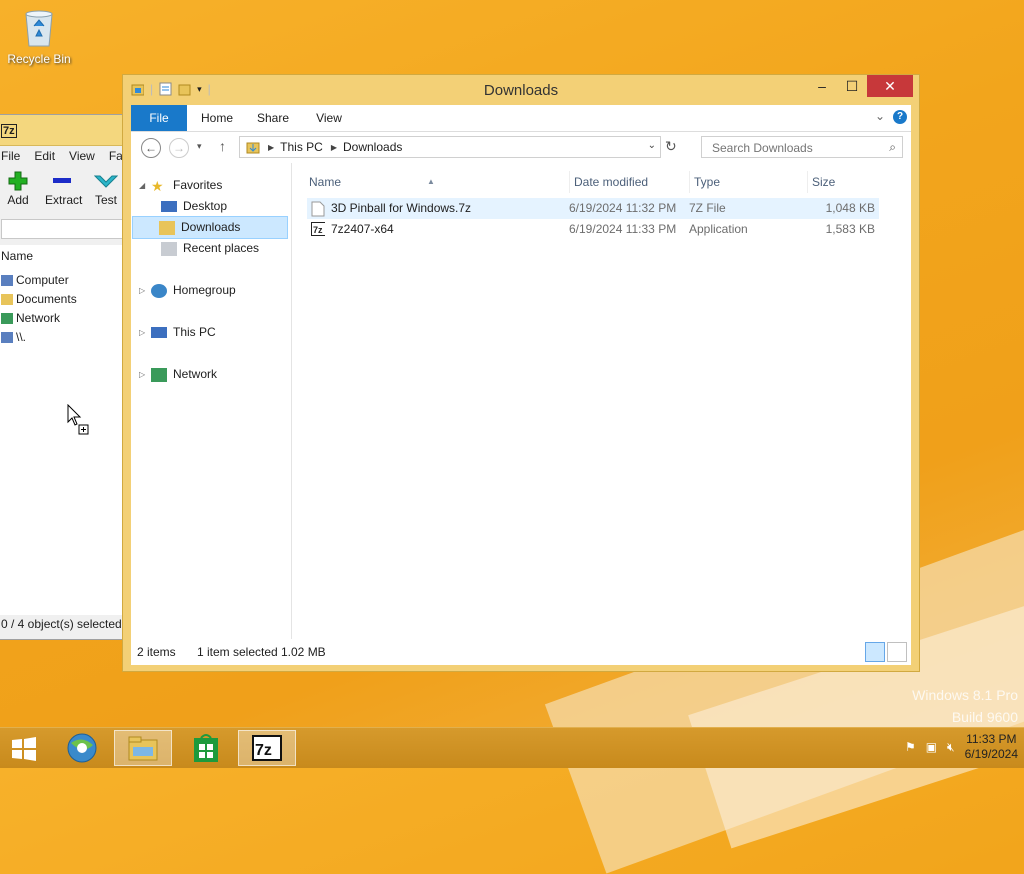  I want to click on up-arrow-icon: ↑, so click(222, 146).